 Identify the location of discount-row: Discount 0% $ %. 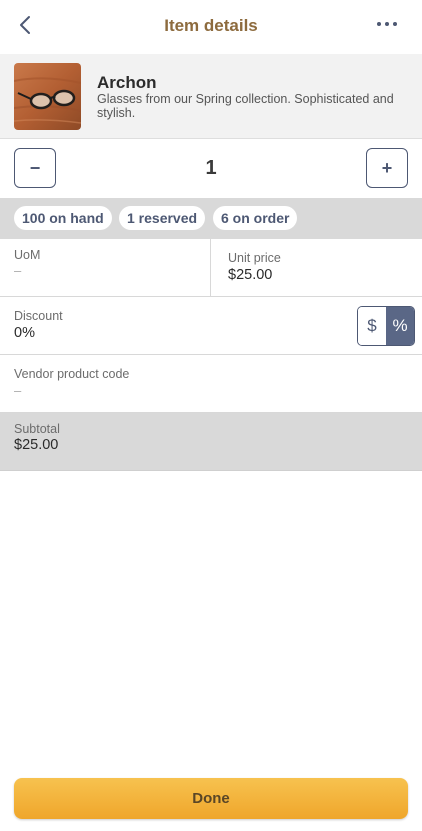
(211, 326).